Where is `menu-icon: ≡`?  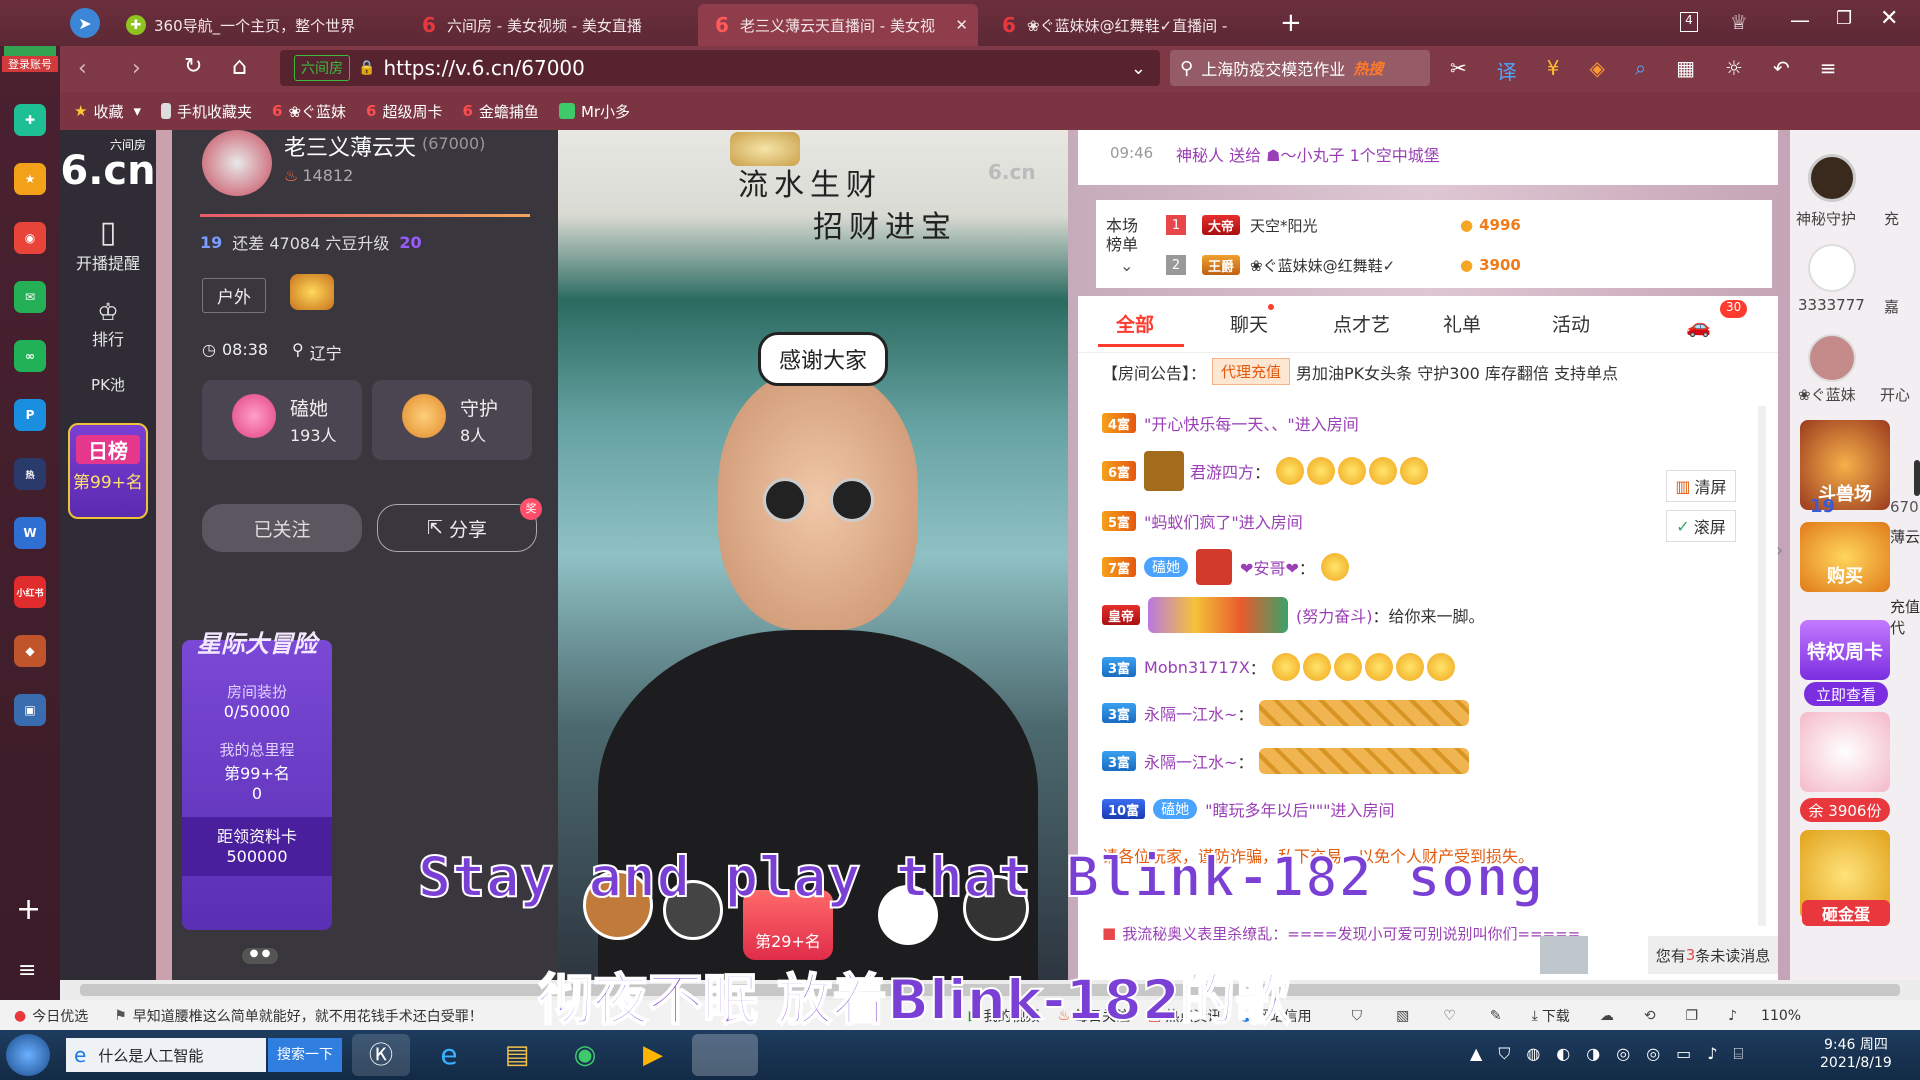 menu-icon: ≡ is located at coordinates (1828, 70).